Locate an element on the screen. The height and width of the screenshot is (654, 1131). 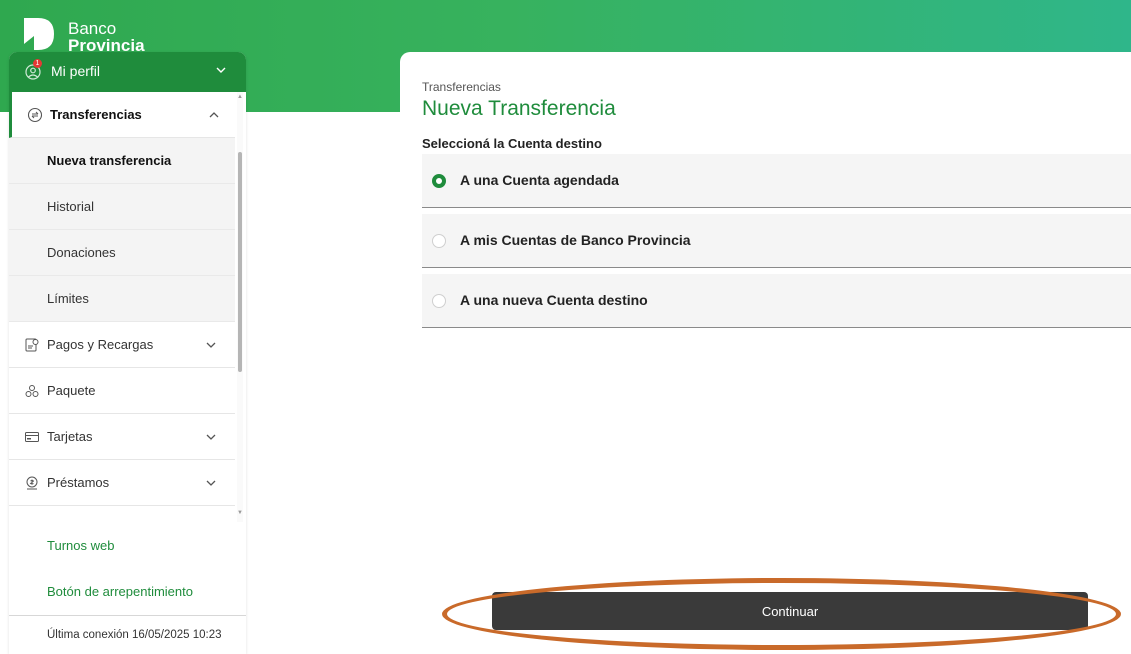
sidebar-scroll-thumb is located at coordinates (240, 262).